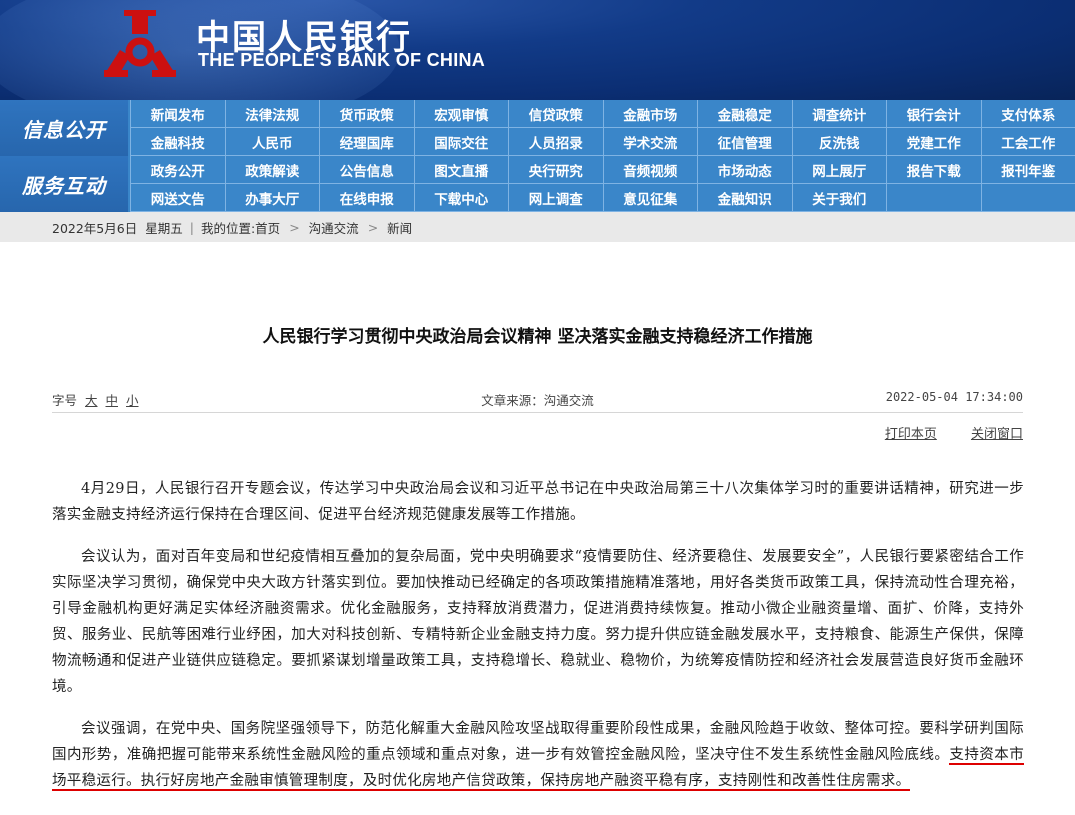  Describe the element at coordinates (140, 46) in the screenshot. I see `pboc-logo-icon` at that location.